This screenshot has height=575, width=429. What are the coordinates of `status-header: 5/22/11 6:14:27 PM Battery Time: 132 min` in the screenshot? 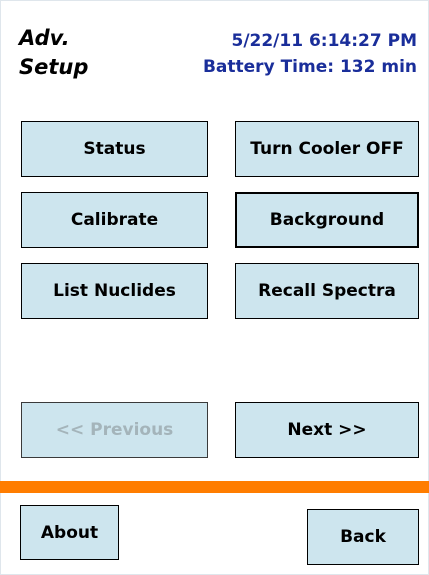 It's located at (310, 54).